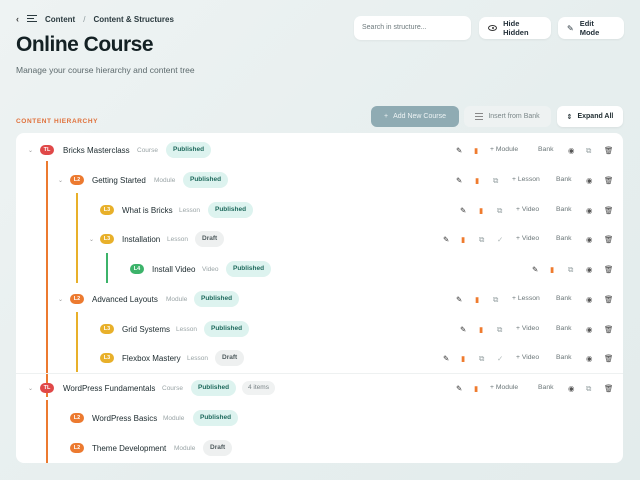 The height and width of the screenshot is (480, 640). I want to click on menu-icon, so click(32, 19).